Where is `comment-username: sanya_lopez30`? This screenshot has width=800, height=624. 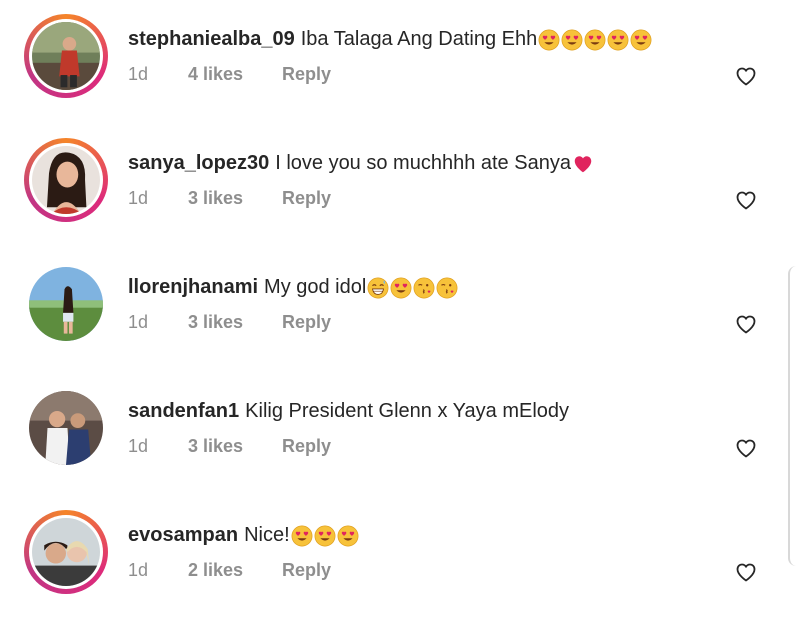 comment-username: sanya_lopez30 is located at coordinates (198, 163).